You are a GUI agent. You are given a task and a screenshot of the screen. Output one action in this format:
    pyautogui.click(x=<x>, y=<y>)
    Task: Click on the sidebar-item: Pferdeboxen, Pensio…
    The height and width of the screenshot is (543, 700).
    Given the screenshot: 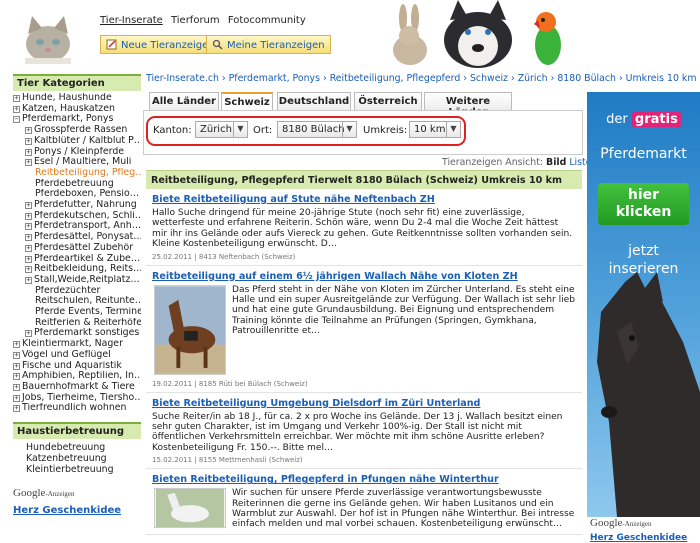 What is the action you would take?
    pyautogui.click(x=77, y=194)
    